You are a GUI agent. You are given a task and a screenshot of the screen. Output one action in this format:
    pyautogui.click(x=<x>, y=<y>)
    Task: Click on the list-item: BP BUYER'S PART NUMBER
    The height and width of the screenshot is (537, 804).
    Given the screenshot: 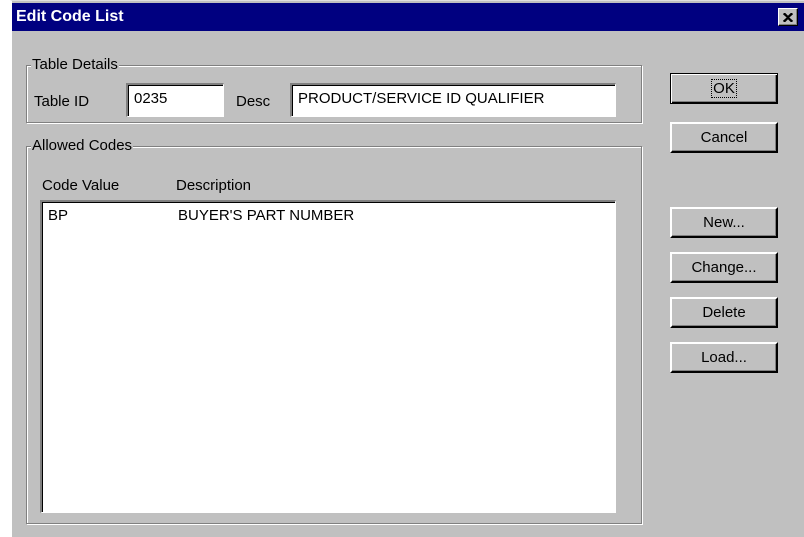 What is the action you would take?
    pyautogui.click(x=328, y=216)
    